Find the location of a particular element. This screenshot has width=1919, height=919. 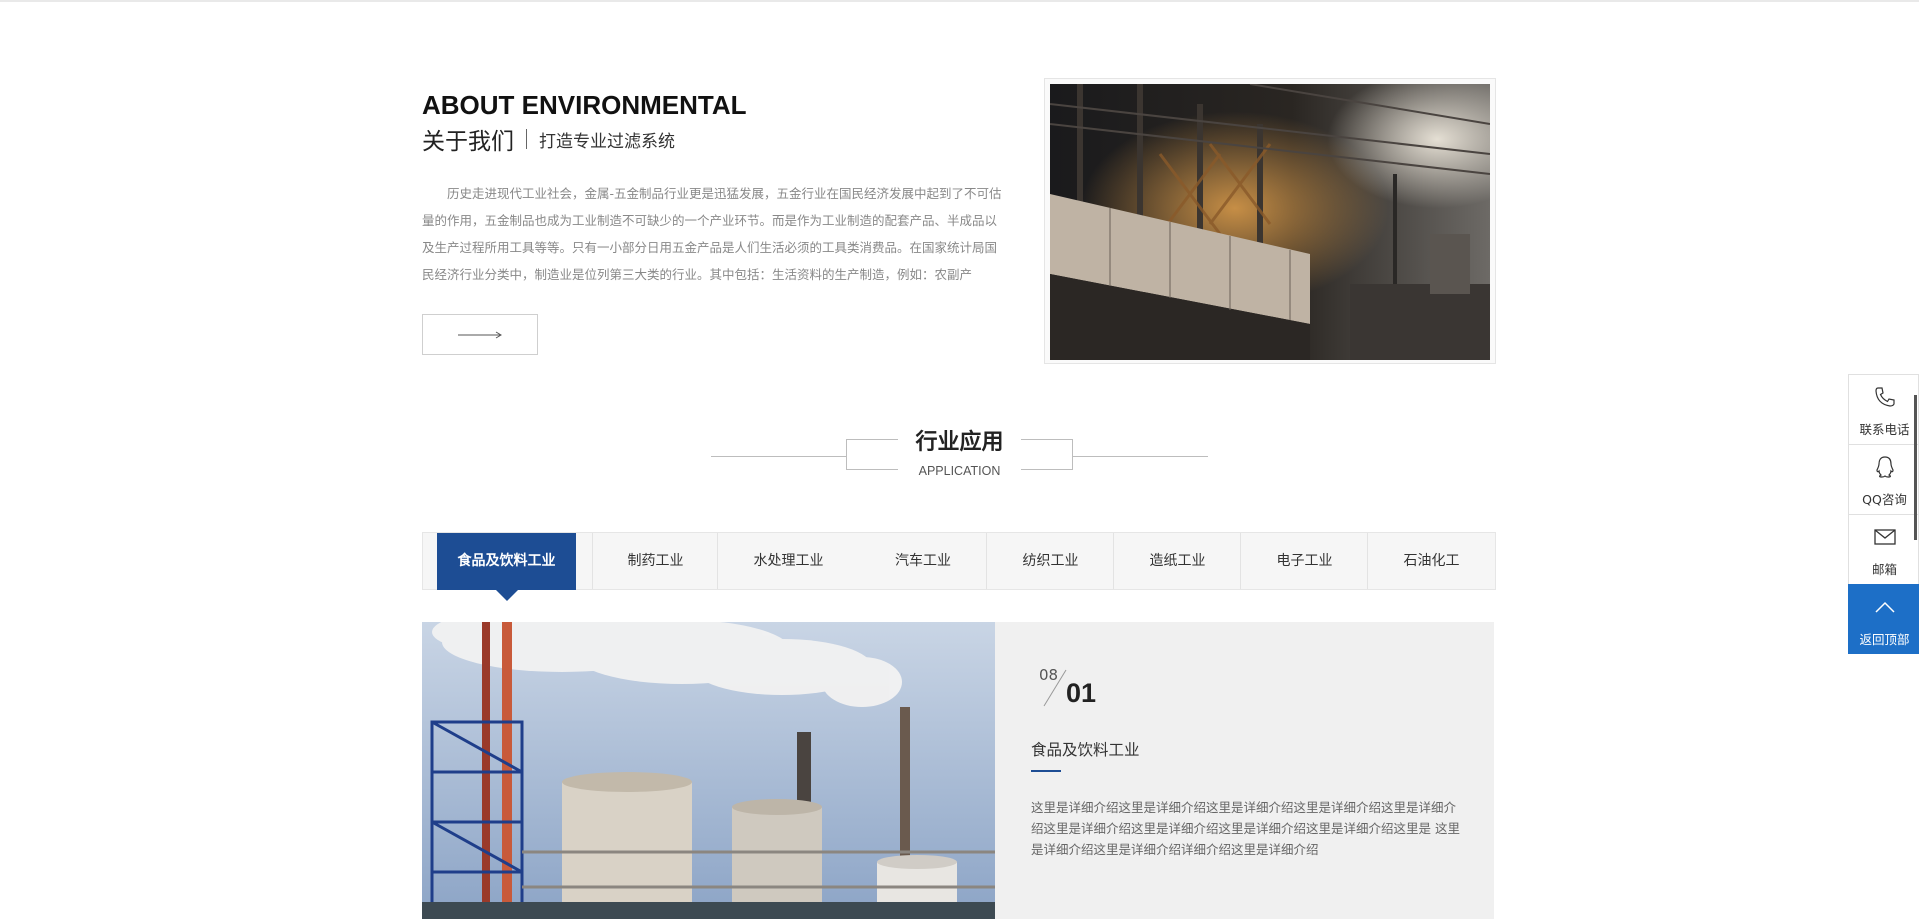

tab-automotive: 汽车工业 is located at coordinates (923, 561).